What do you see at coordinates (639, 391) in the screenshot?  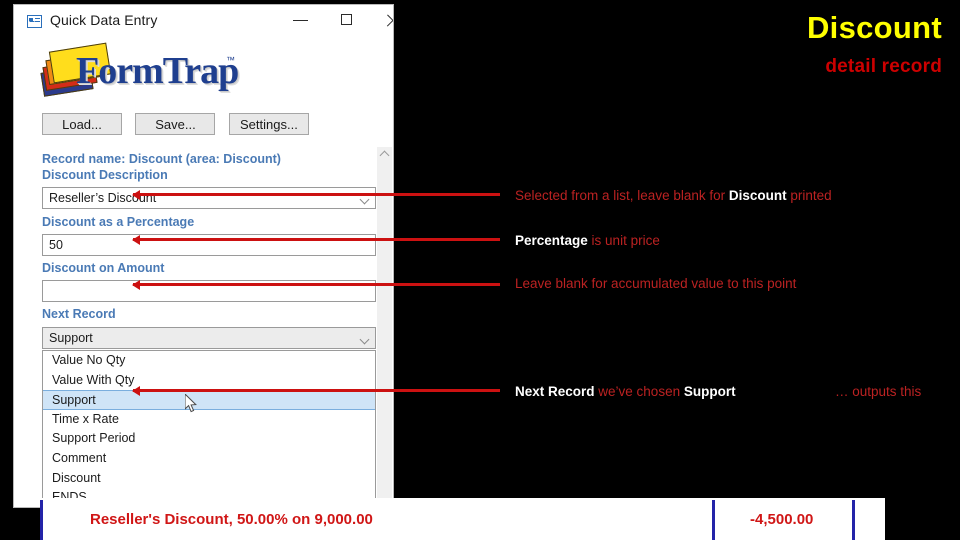 I see `note-text: we’ve chosen` at bounding box center [639, 391].